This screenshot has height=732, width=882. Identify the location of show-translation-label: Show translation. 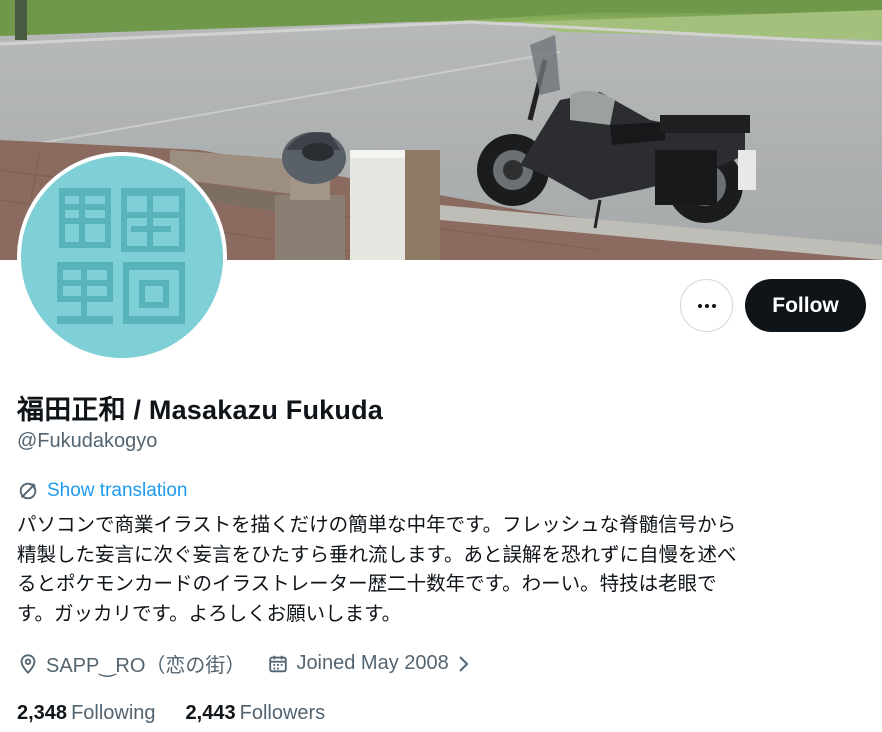
(117, 490).